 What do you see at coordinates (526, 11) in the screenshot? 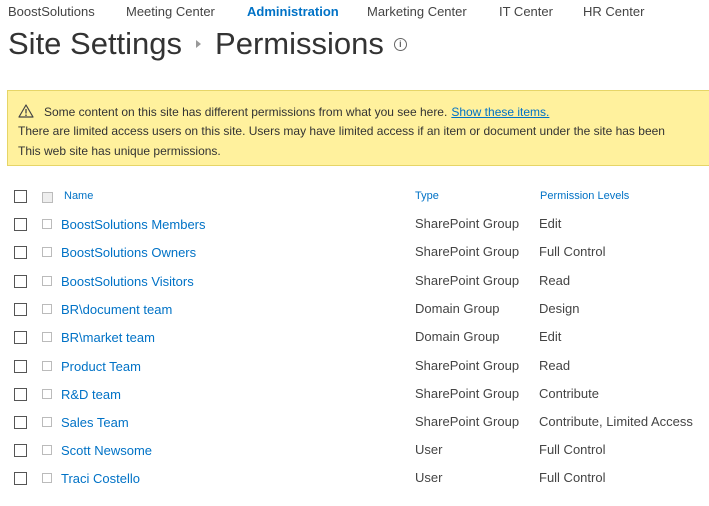
I see `nav-item-it-center: IT Center` at bounding box center [526, 11].